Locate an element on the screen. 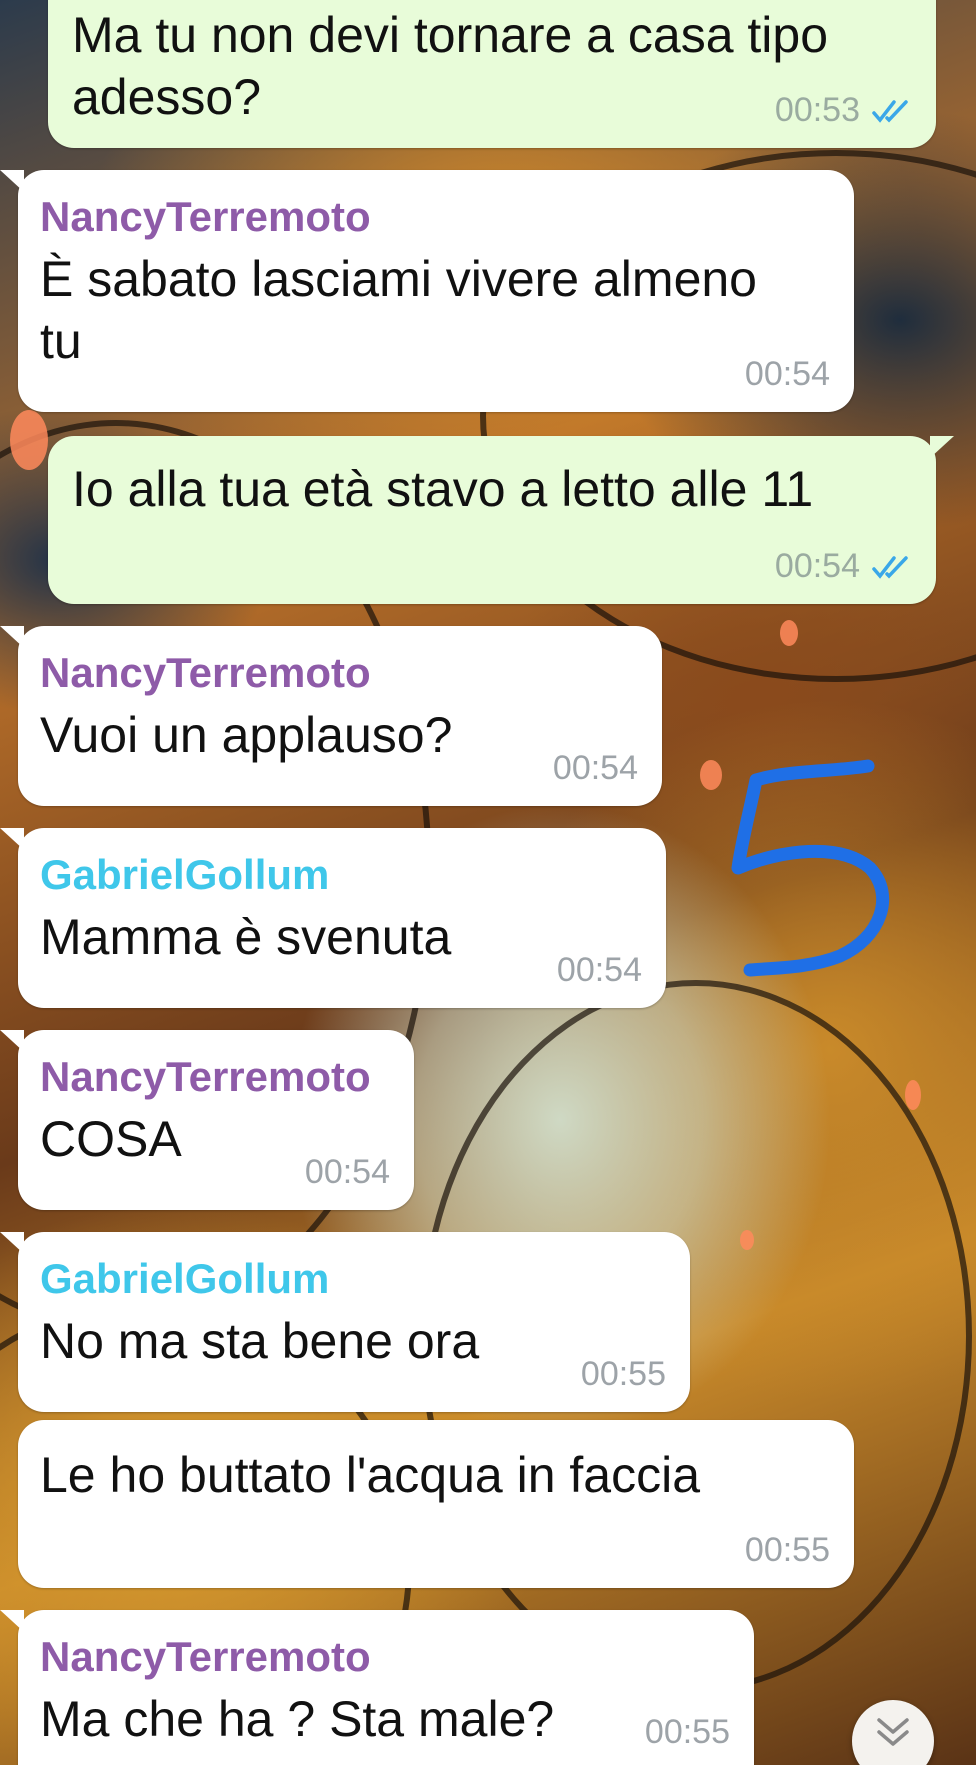 The image size is (976, 1765). message-text: Mamma è svenuta is located at coordinates (246, 937).